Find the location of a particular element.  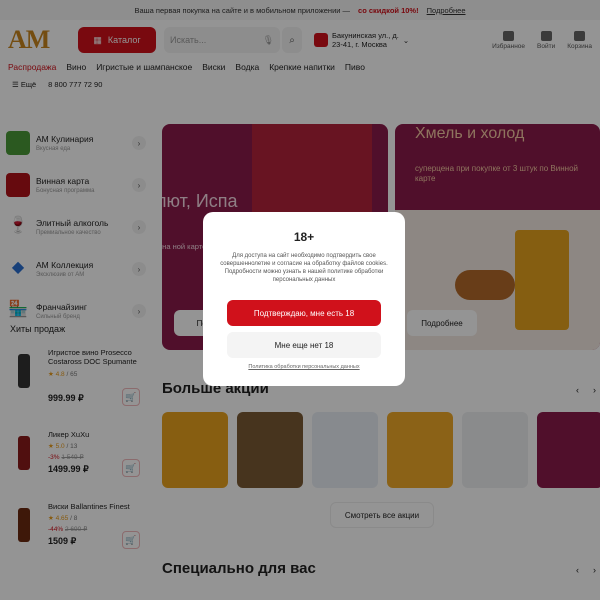

modal-title: 18+ is located at coordinates (304, 237).